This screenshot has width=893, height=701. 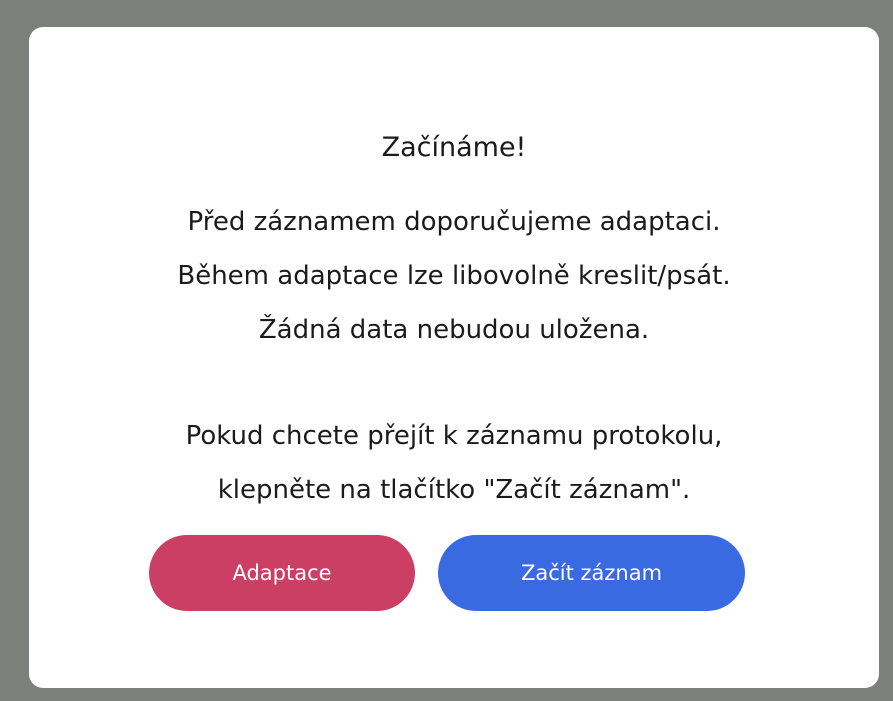 What do you see at coordinates (591, 573) in the screenshot?
I see `start-recording-button: Začít záznam` at bounding box center [591, 573].